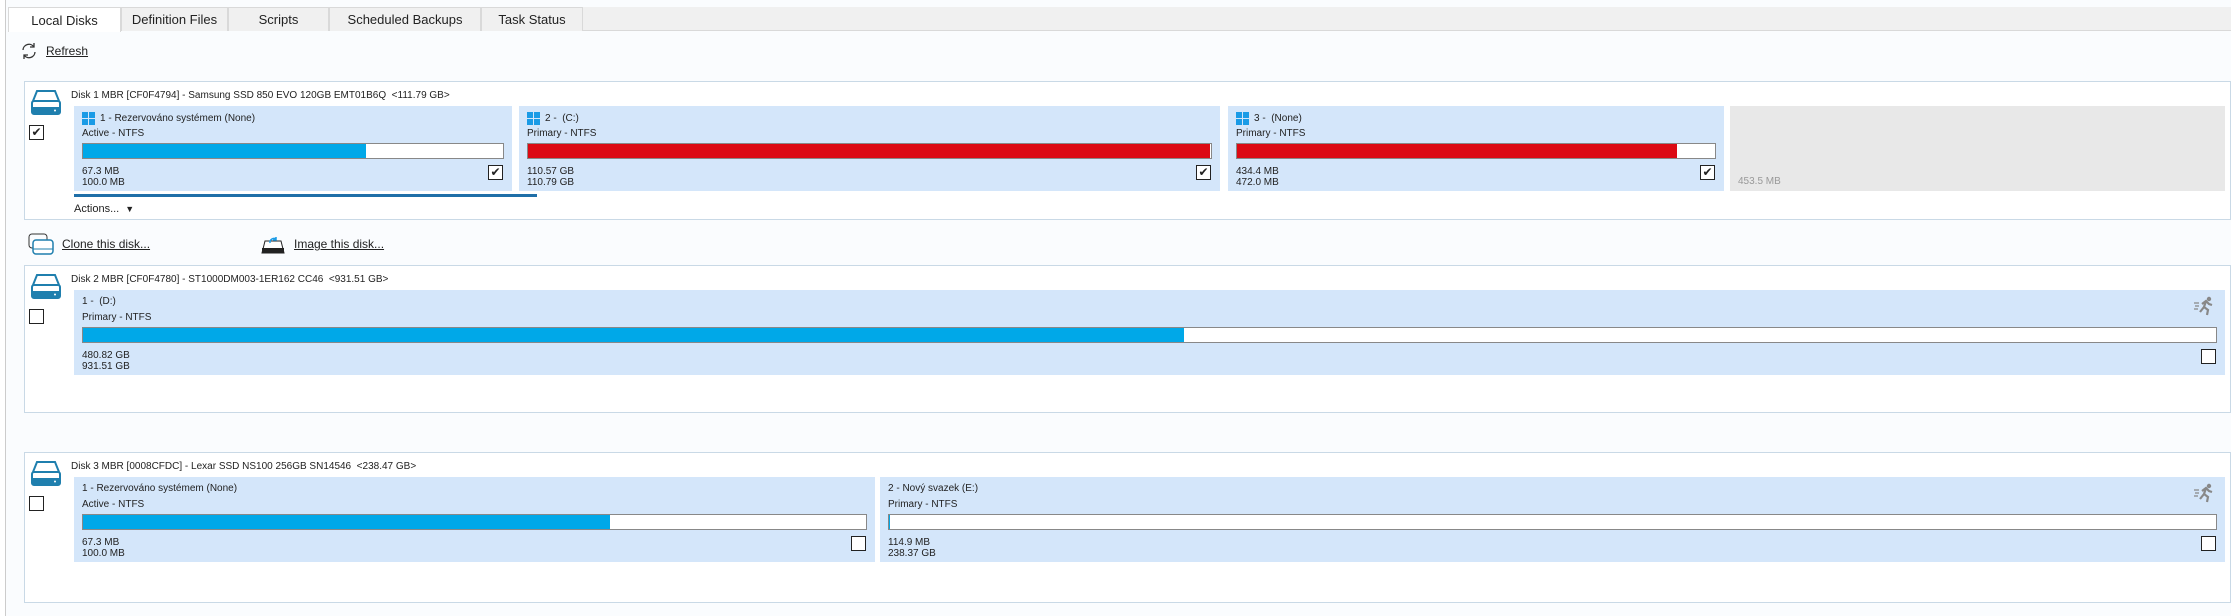 The width and height of the screenshot is (2231, 616). I want to click on partition-title-row: 2 - Nový svazek (E:), so click(933, 488).